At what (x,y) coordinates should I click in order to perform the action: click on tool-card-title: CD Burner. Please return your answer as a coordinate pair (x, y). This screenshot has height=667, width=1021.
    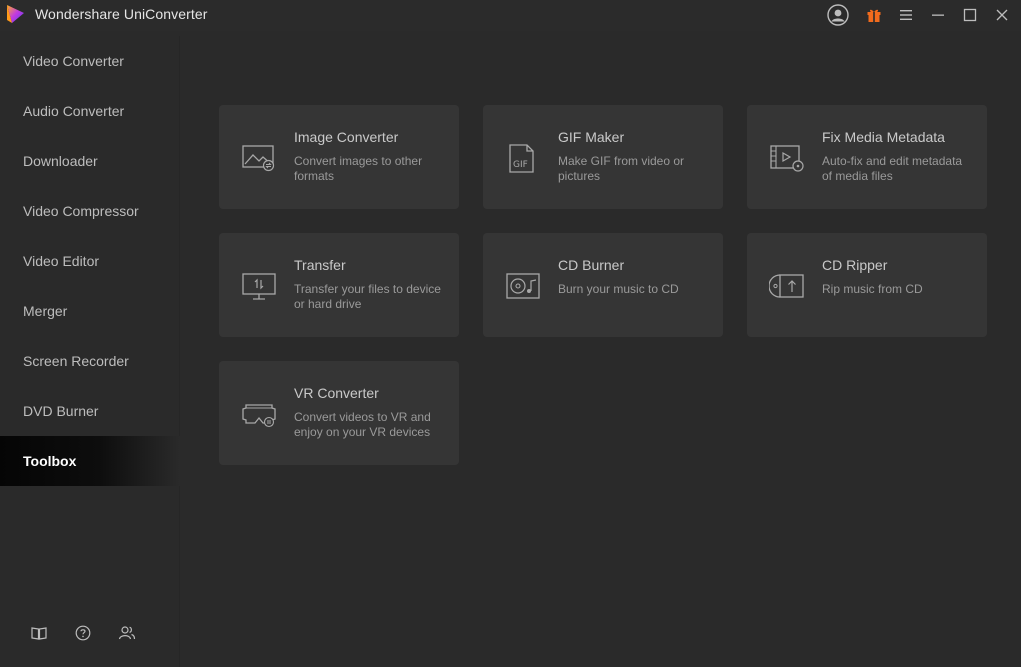
    Looking at the image, I should click on (591, 265).